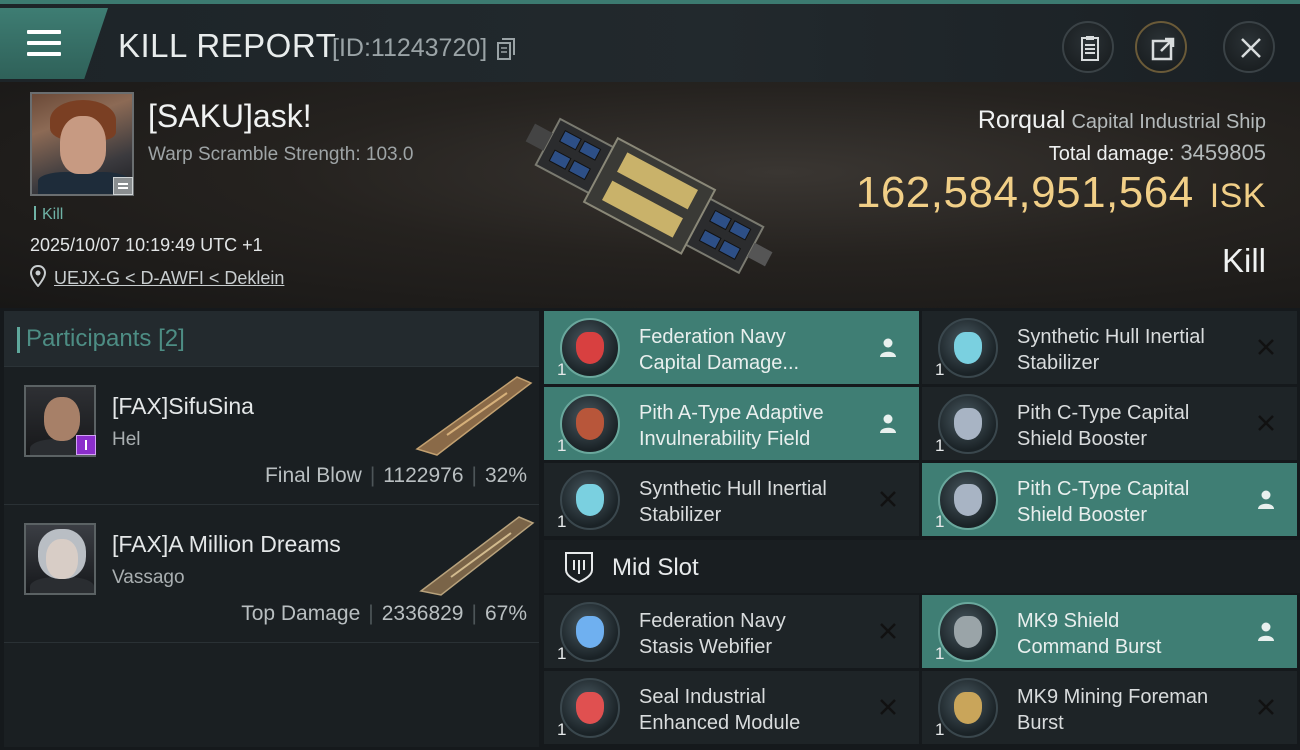 The image size is (1300, 750). What do you see at coordinates (1111, 154) in the screenshot?
I see `total-damage-label: Total damage:` at bounding box center [1111, 154].